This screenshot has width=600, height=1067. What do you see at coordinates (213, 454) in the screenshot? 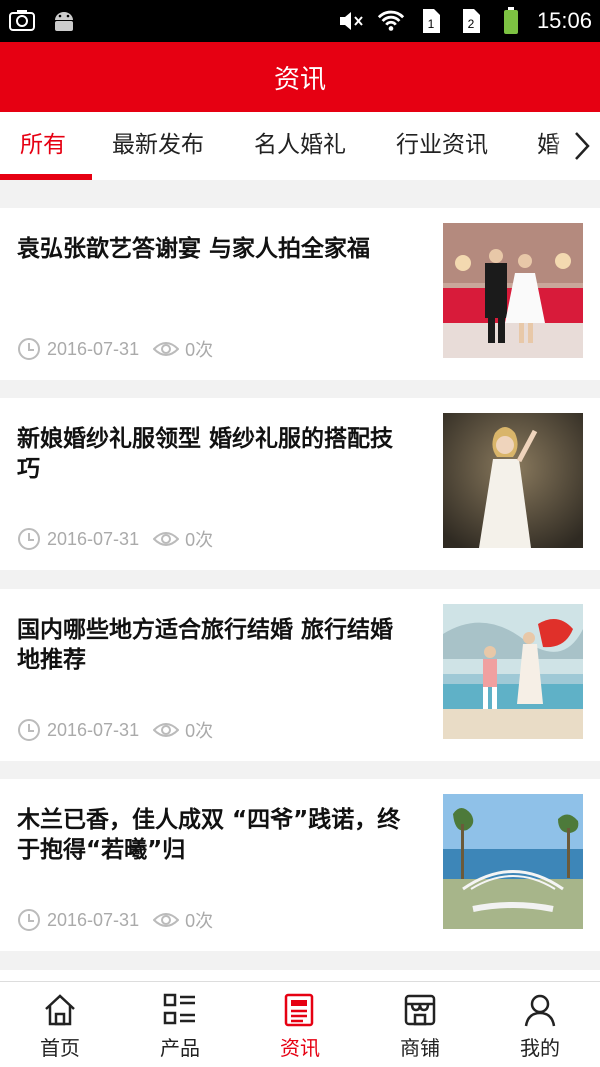
I see `news-title: 新娘婚纱礼服领型 婚纱礼服的搭配技巧` at bounding box center [213, 454].